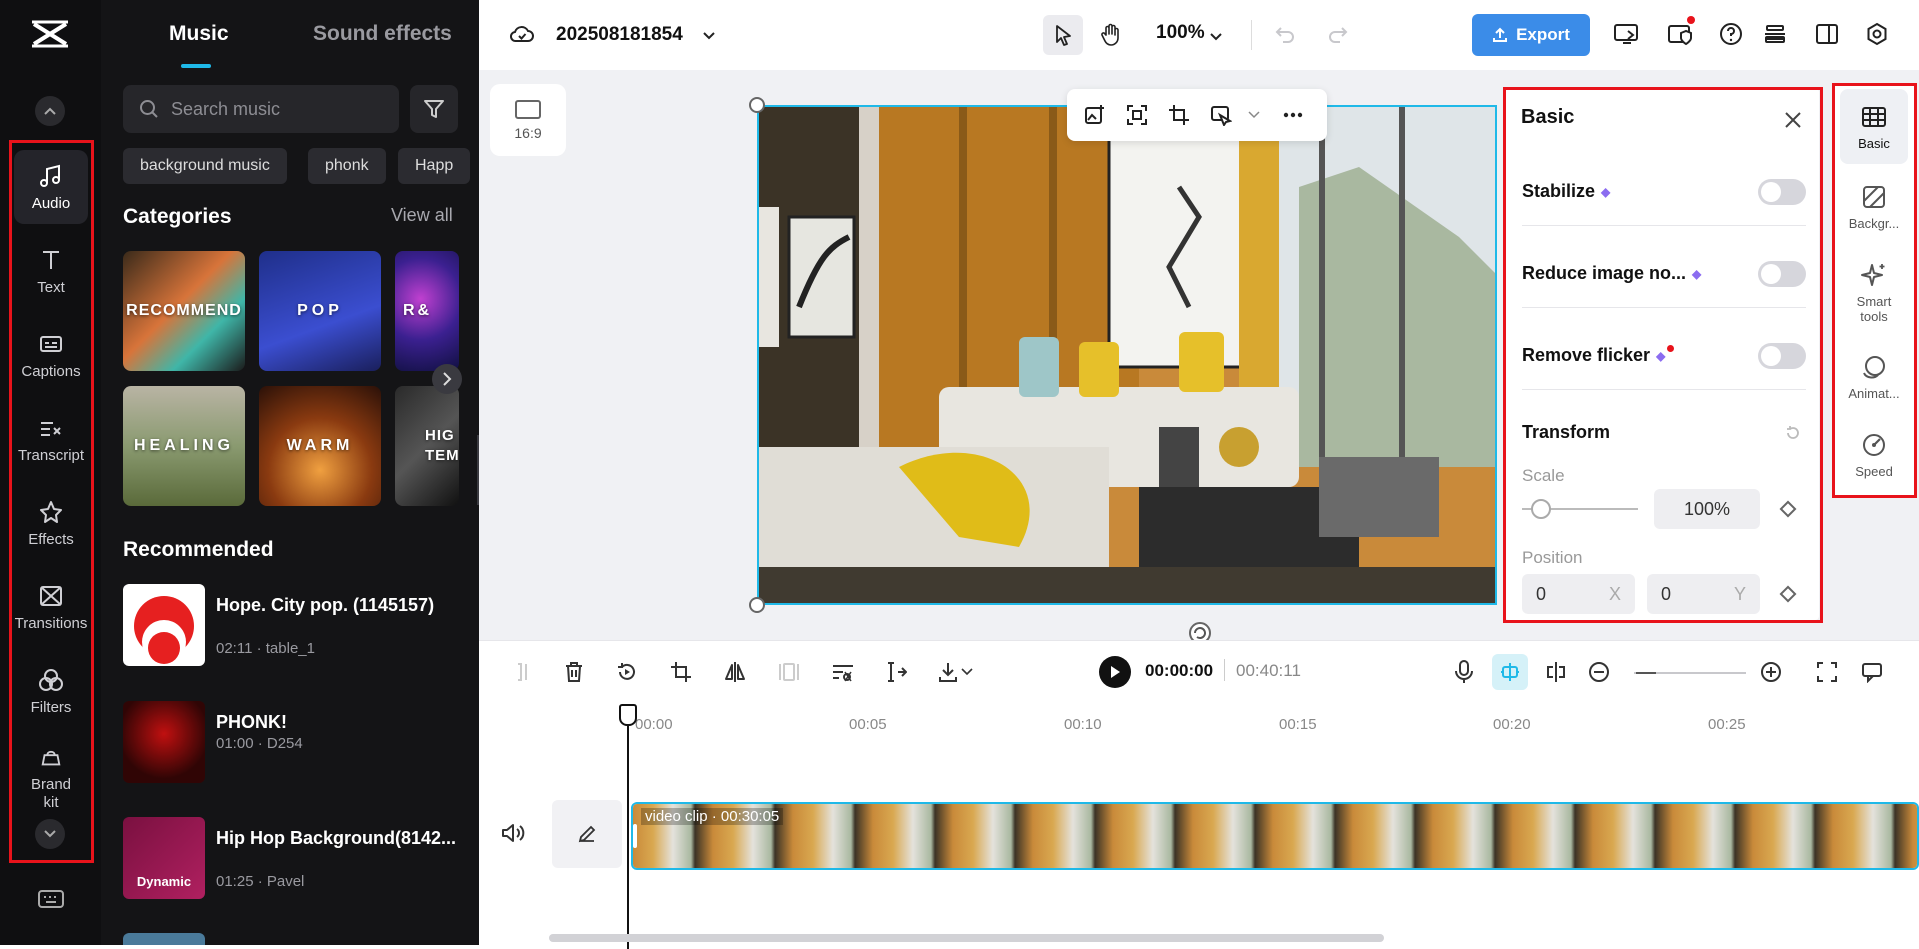 This screenshot has width=1919, height=949. I want to click on scroll-up-button, so click(50, 111).